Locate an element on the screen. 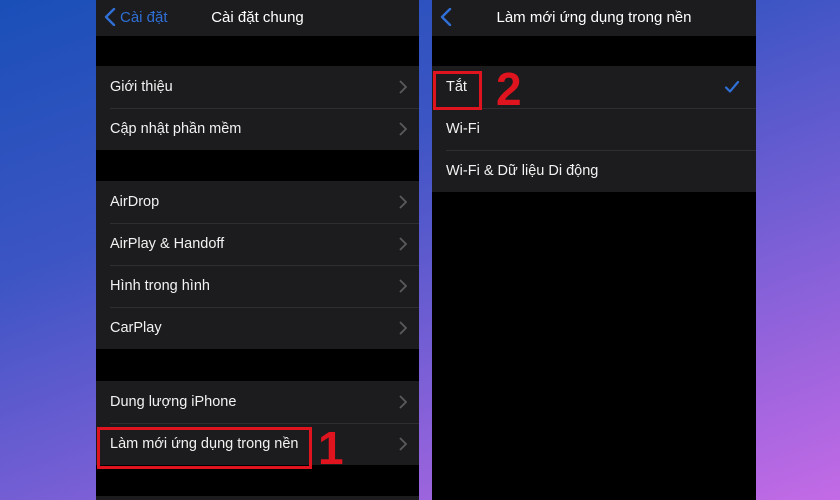  page-title: Cài đặt chung is located at coordinates (257, 17).